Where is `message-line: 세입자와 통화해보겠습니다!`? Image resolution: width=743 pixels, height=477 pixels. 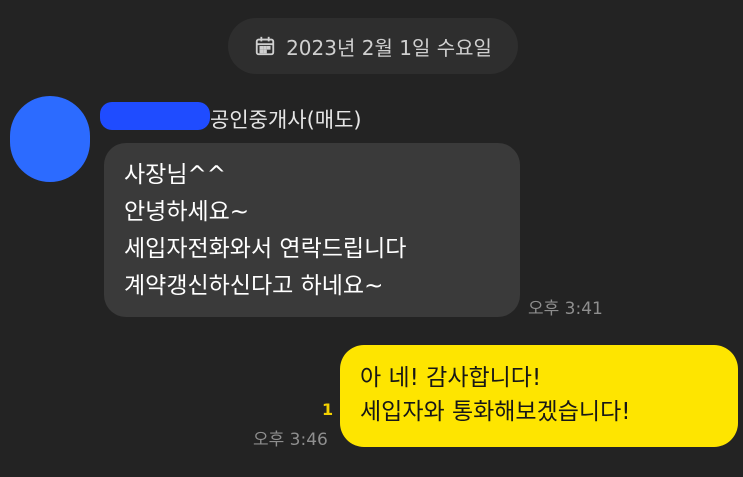 message-line: 세입자와 통화해보겠습니다! is located at coordinates (495, 412).